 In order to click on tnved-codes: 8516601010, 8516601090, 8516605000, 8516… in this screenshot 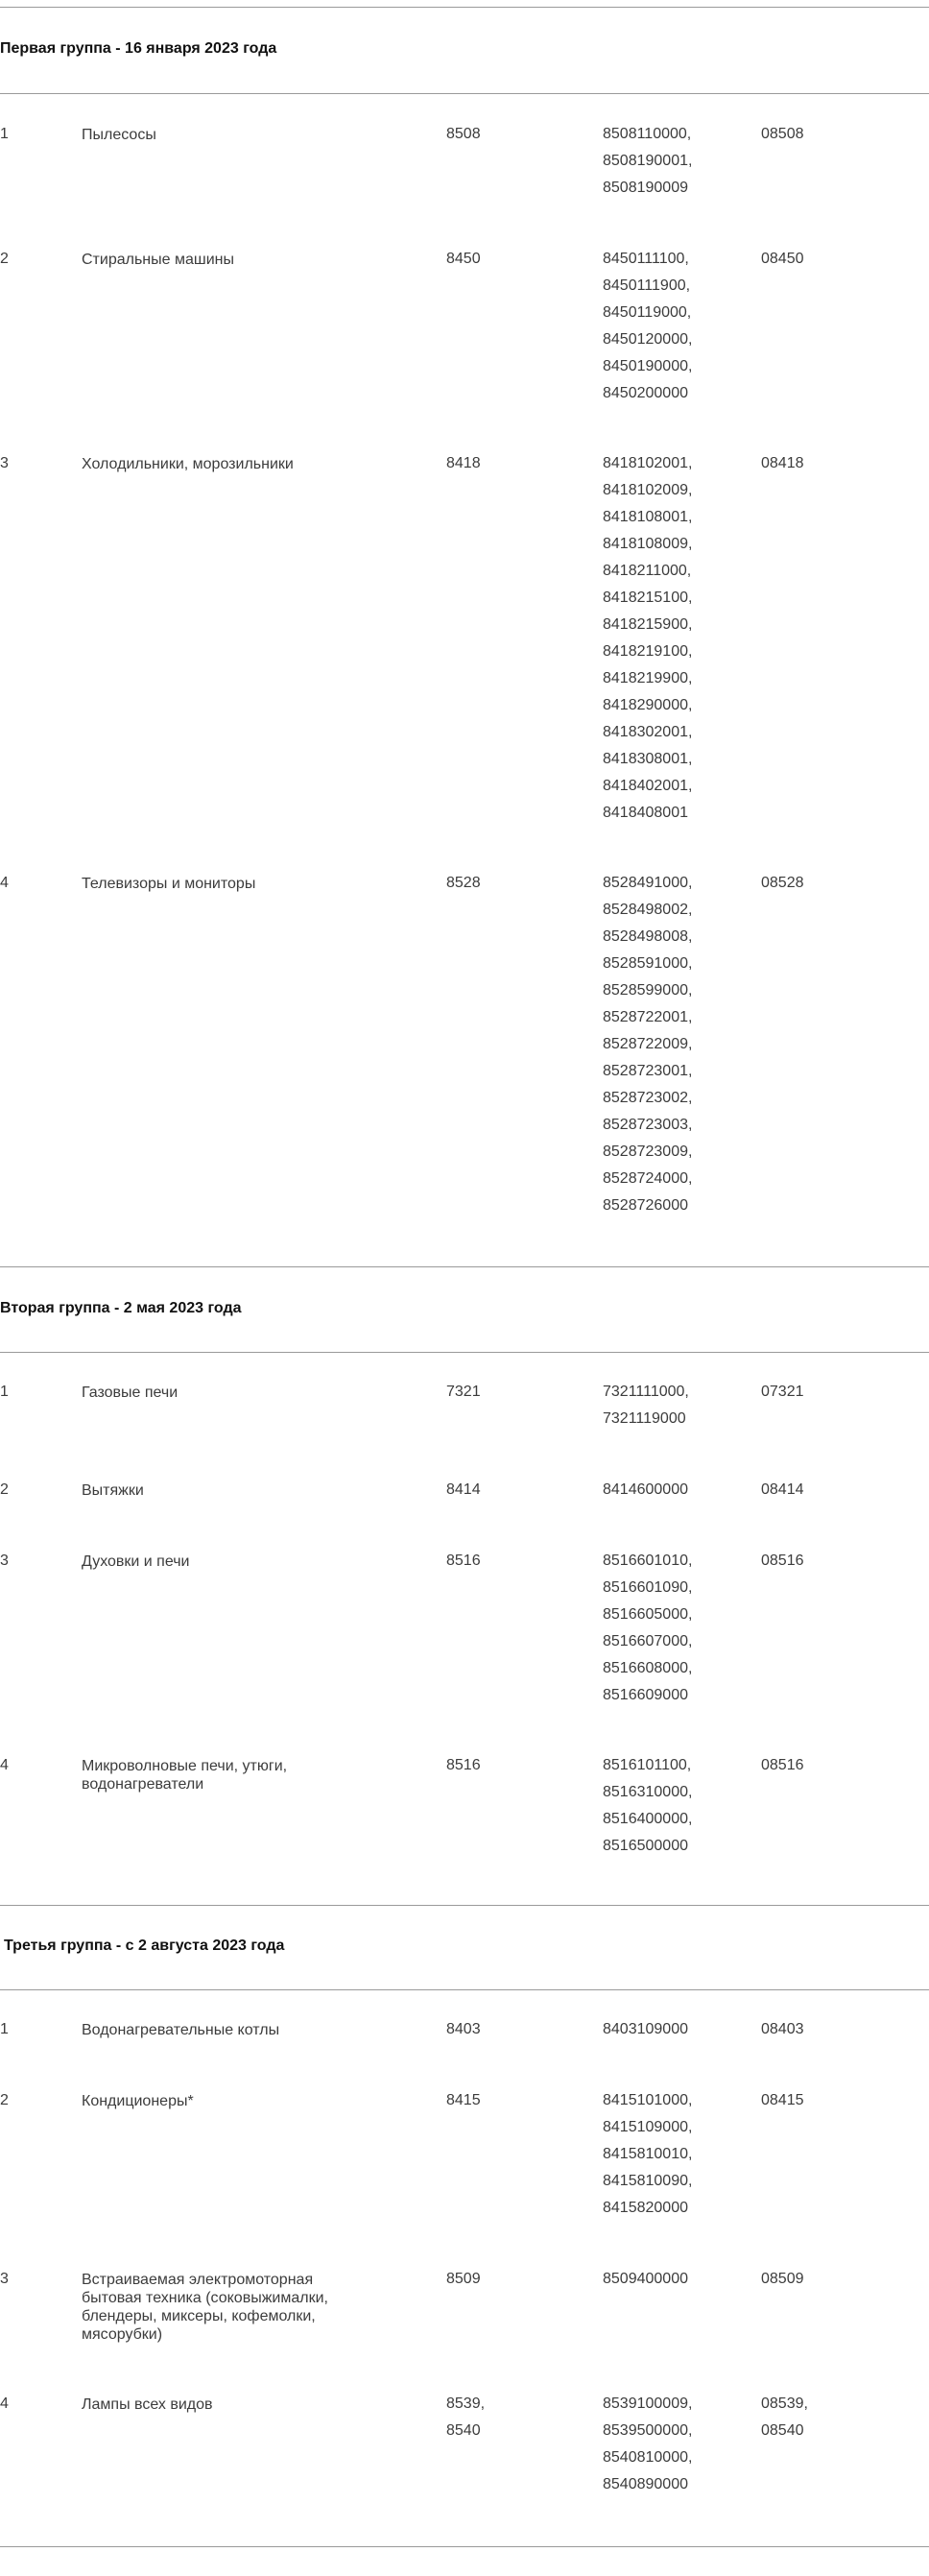, I will do `click(648, 1628)`.